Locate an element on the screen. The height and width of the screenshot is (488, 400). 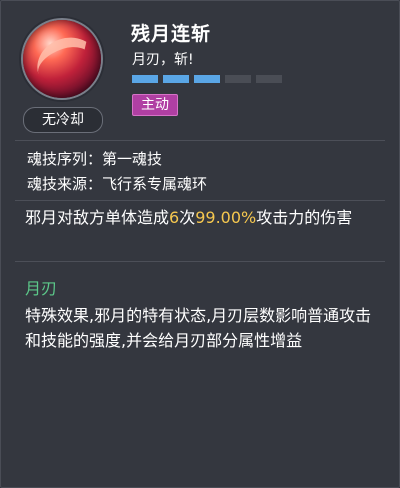
crescent-moon-icon is located at coordinates (65, 63).